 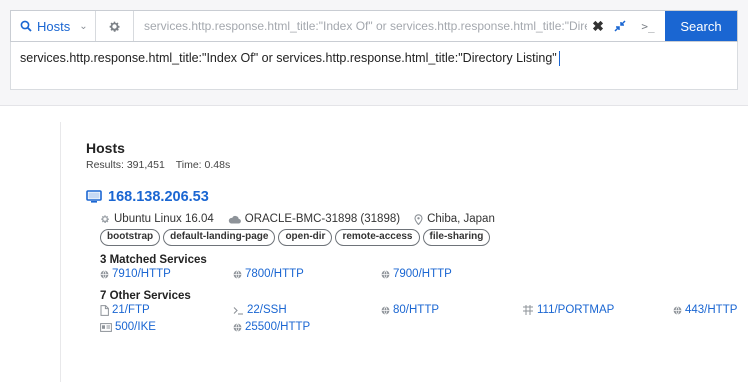 I want to click on host-os: Ubuntu Linux 16.04, so click(x=157, y=219).